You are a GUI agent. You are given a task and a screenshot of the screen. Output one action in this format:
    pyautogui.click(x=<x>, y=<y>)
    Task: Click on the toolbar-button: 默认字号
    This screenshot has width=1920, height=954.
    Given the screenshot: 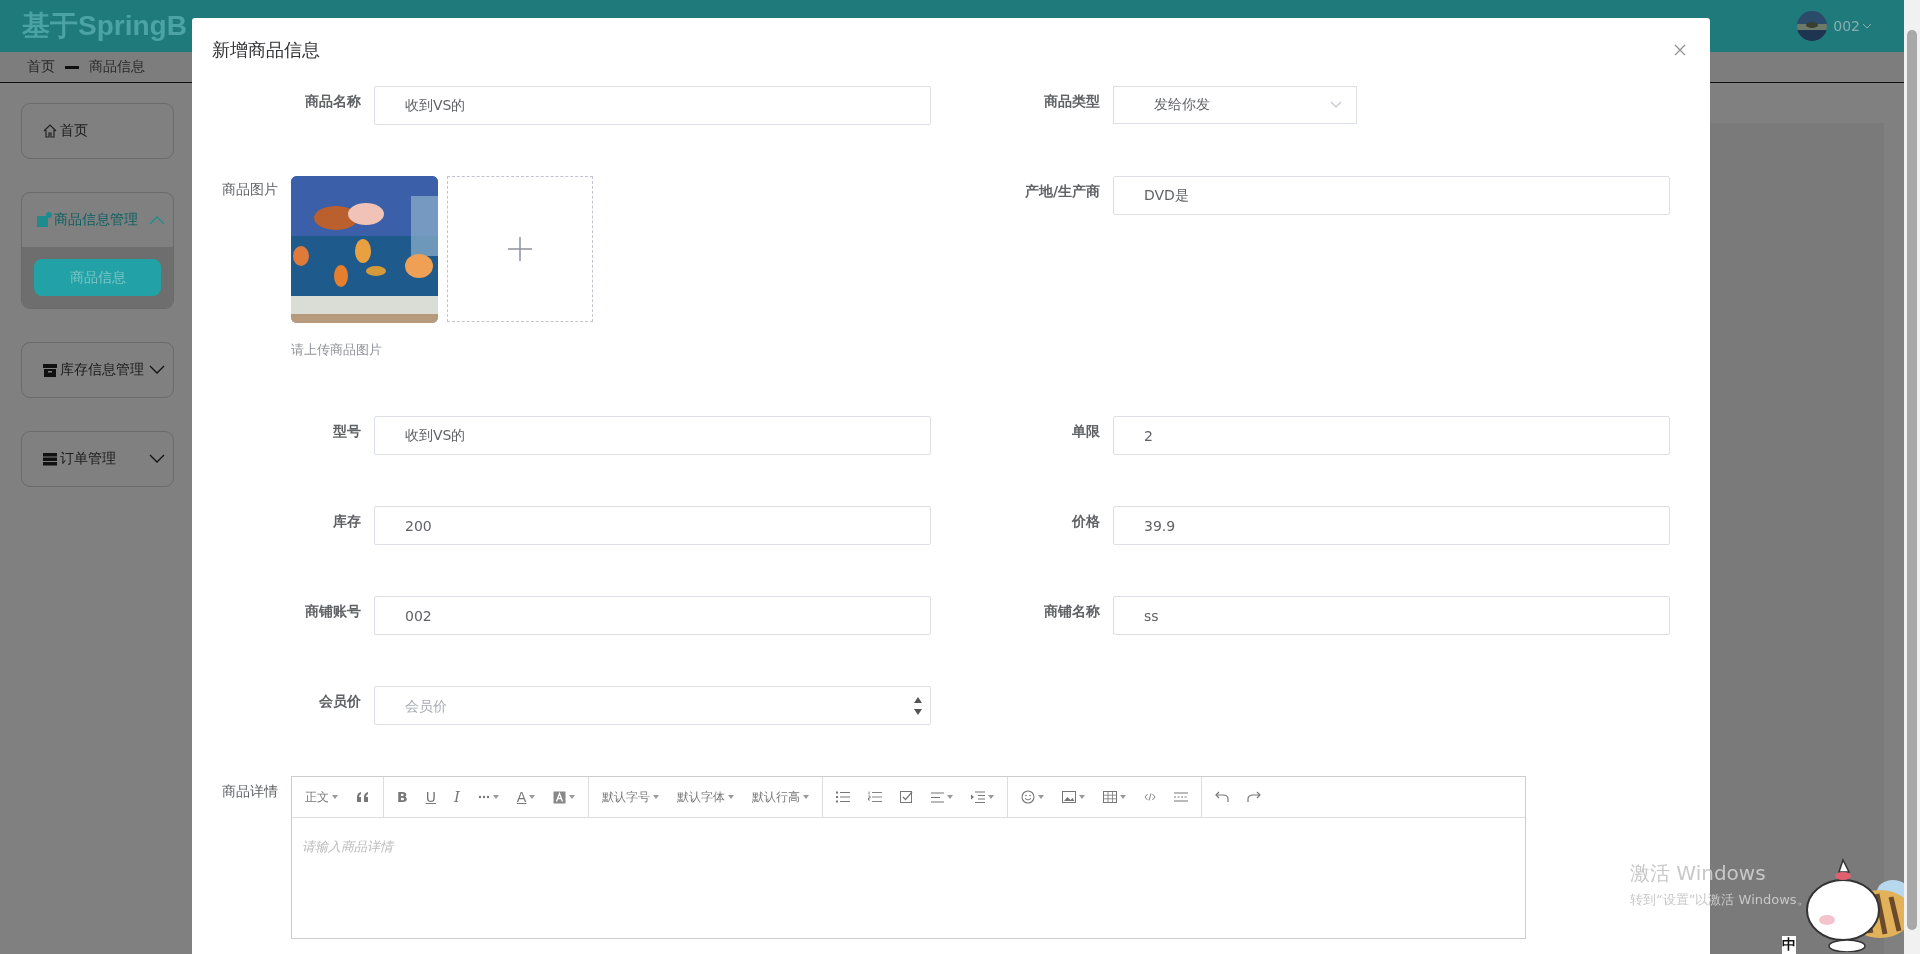 What is the action you would take?
    pyautogui.click(x=631, y=797)
    